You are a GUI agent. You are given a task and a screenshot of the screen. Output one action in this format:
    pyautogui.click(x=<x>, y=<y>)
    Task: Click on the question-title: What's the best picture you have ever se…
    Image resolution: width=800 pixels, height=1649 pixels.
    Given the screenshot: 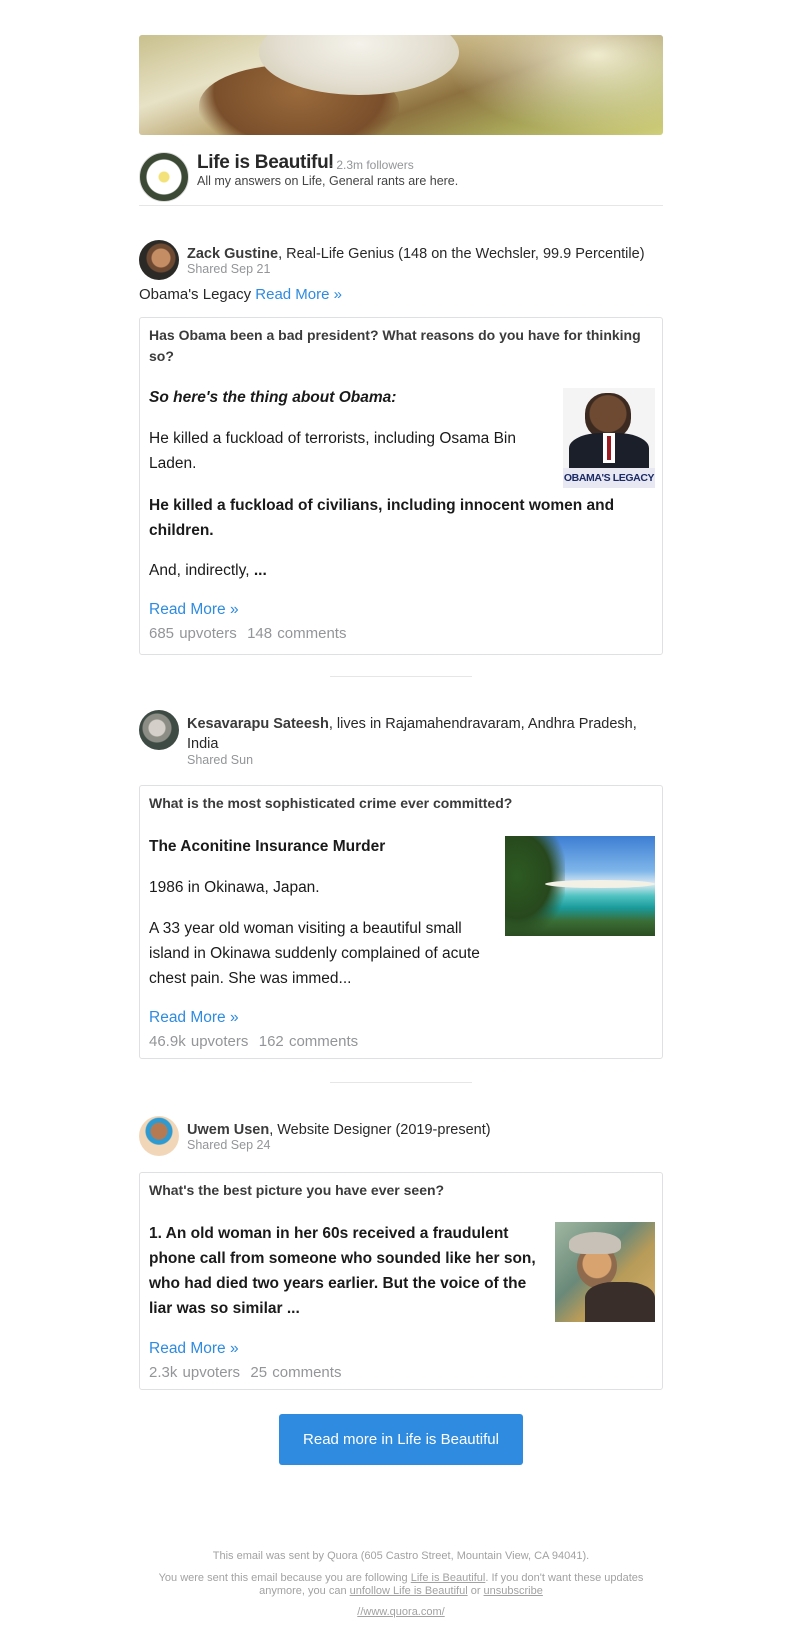 What is the action you would take?
    pyautogui.click(x=401, y=1190)
    